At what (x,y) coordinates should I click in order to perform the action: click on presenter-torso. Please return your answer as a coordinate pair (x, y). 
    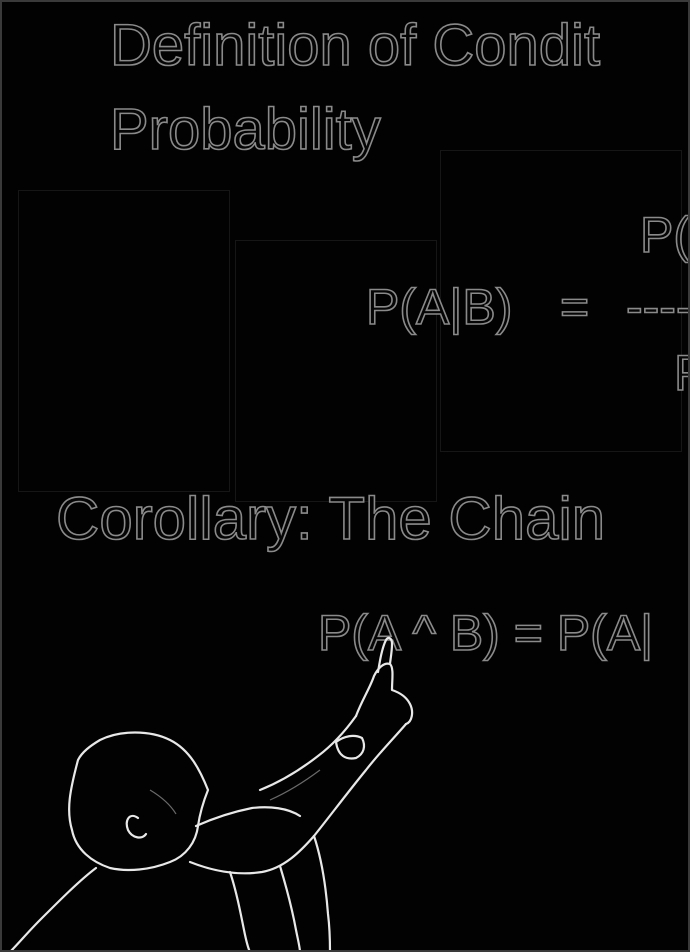
    Looking at the image, I should click on (53, 909).